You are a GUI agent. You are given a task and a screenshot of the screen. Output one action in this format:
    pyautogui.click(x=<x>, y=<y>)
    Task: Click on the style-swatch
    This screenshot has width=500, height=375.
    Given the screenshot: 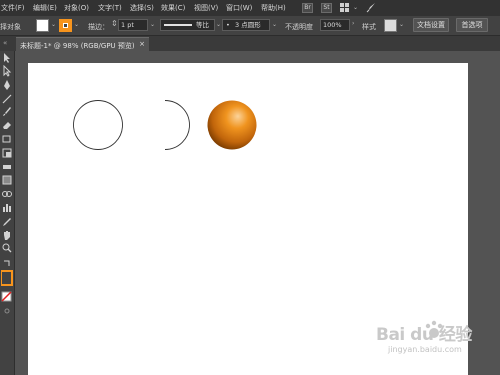 What is the action you would take?
    pyautogui.click(x=390, y=25)
    